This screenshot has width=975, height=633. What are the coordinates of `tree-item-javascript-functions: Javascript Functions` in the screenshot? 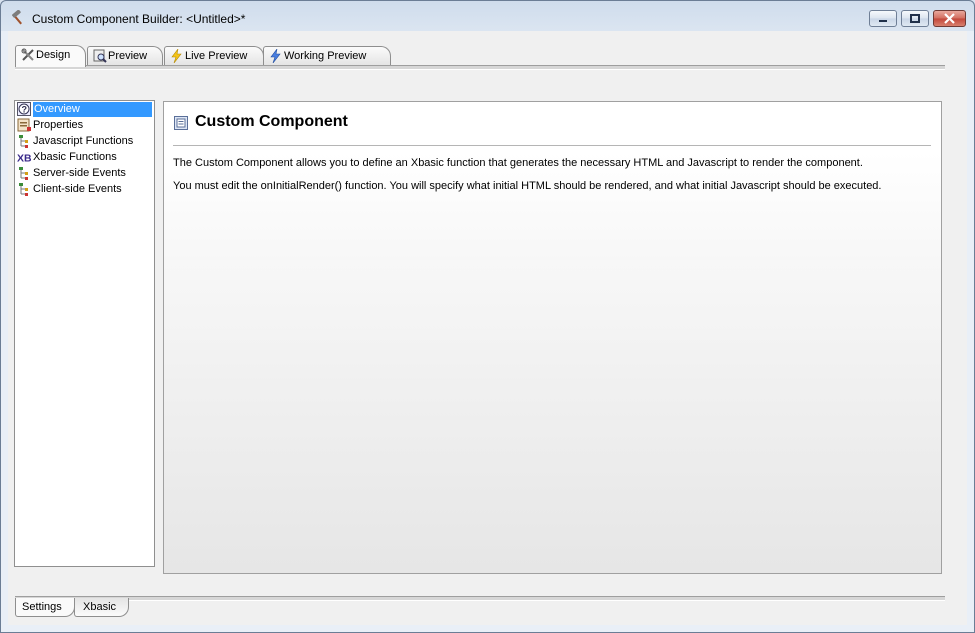 It's located at (83, 141).